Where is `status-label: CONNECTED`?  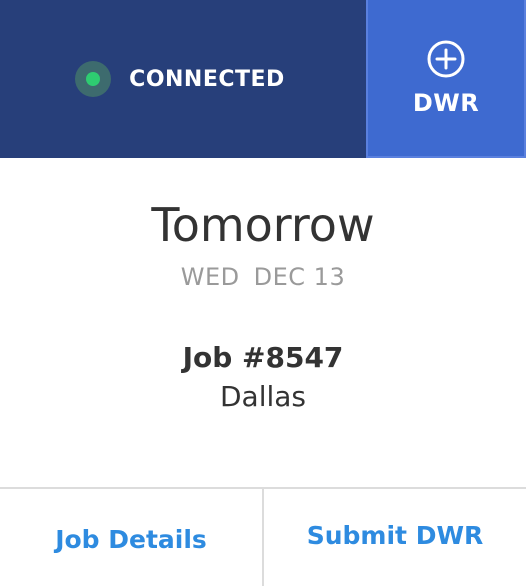
status-label: CONNECTED is located at coordinates (207, 79).